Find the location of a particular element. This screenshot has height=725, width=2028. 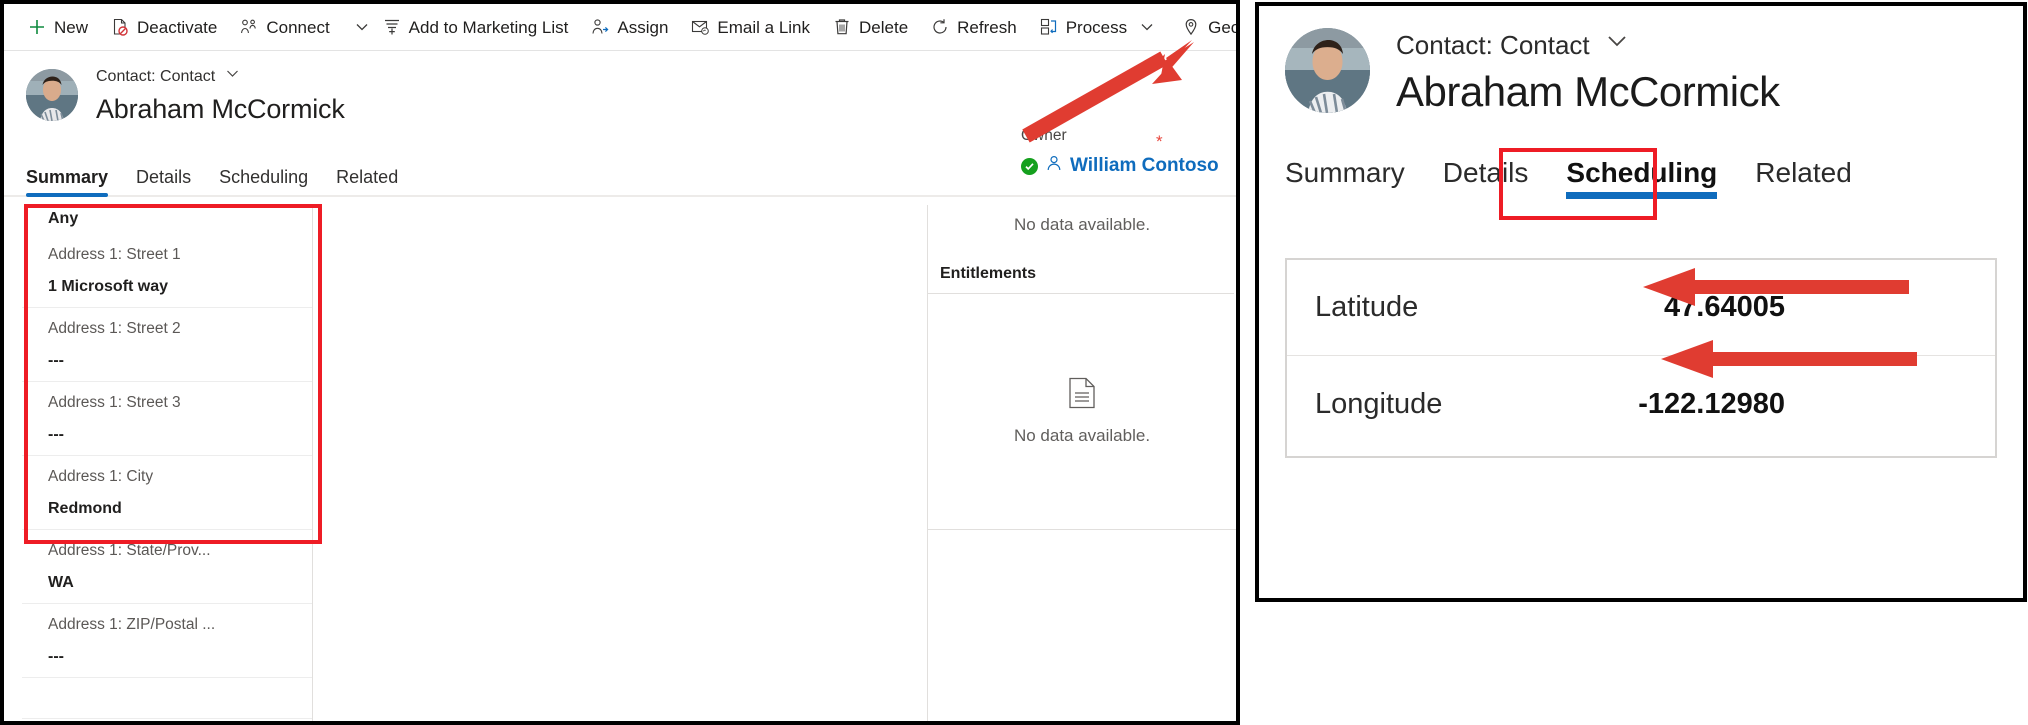

rp-tab-summary: Summary is located at coordinates (1345, 178).